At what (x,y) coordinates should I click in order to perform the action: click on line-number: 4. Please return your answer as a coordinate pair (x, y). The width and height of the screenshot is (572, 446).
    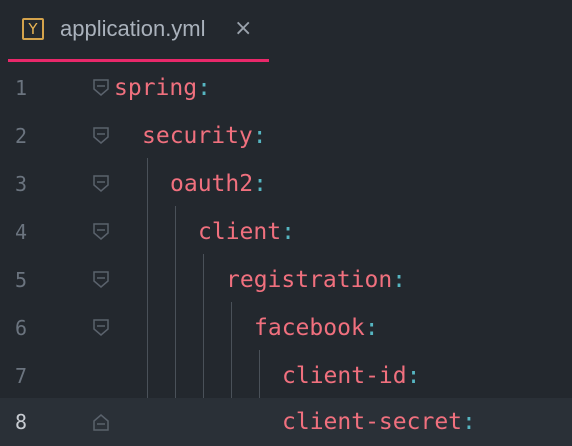
    Looking at the image, I should click on (21, 232).